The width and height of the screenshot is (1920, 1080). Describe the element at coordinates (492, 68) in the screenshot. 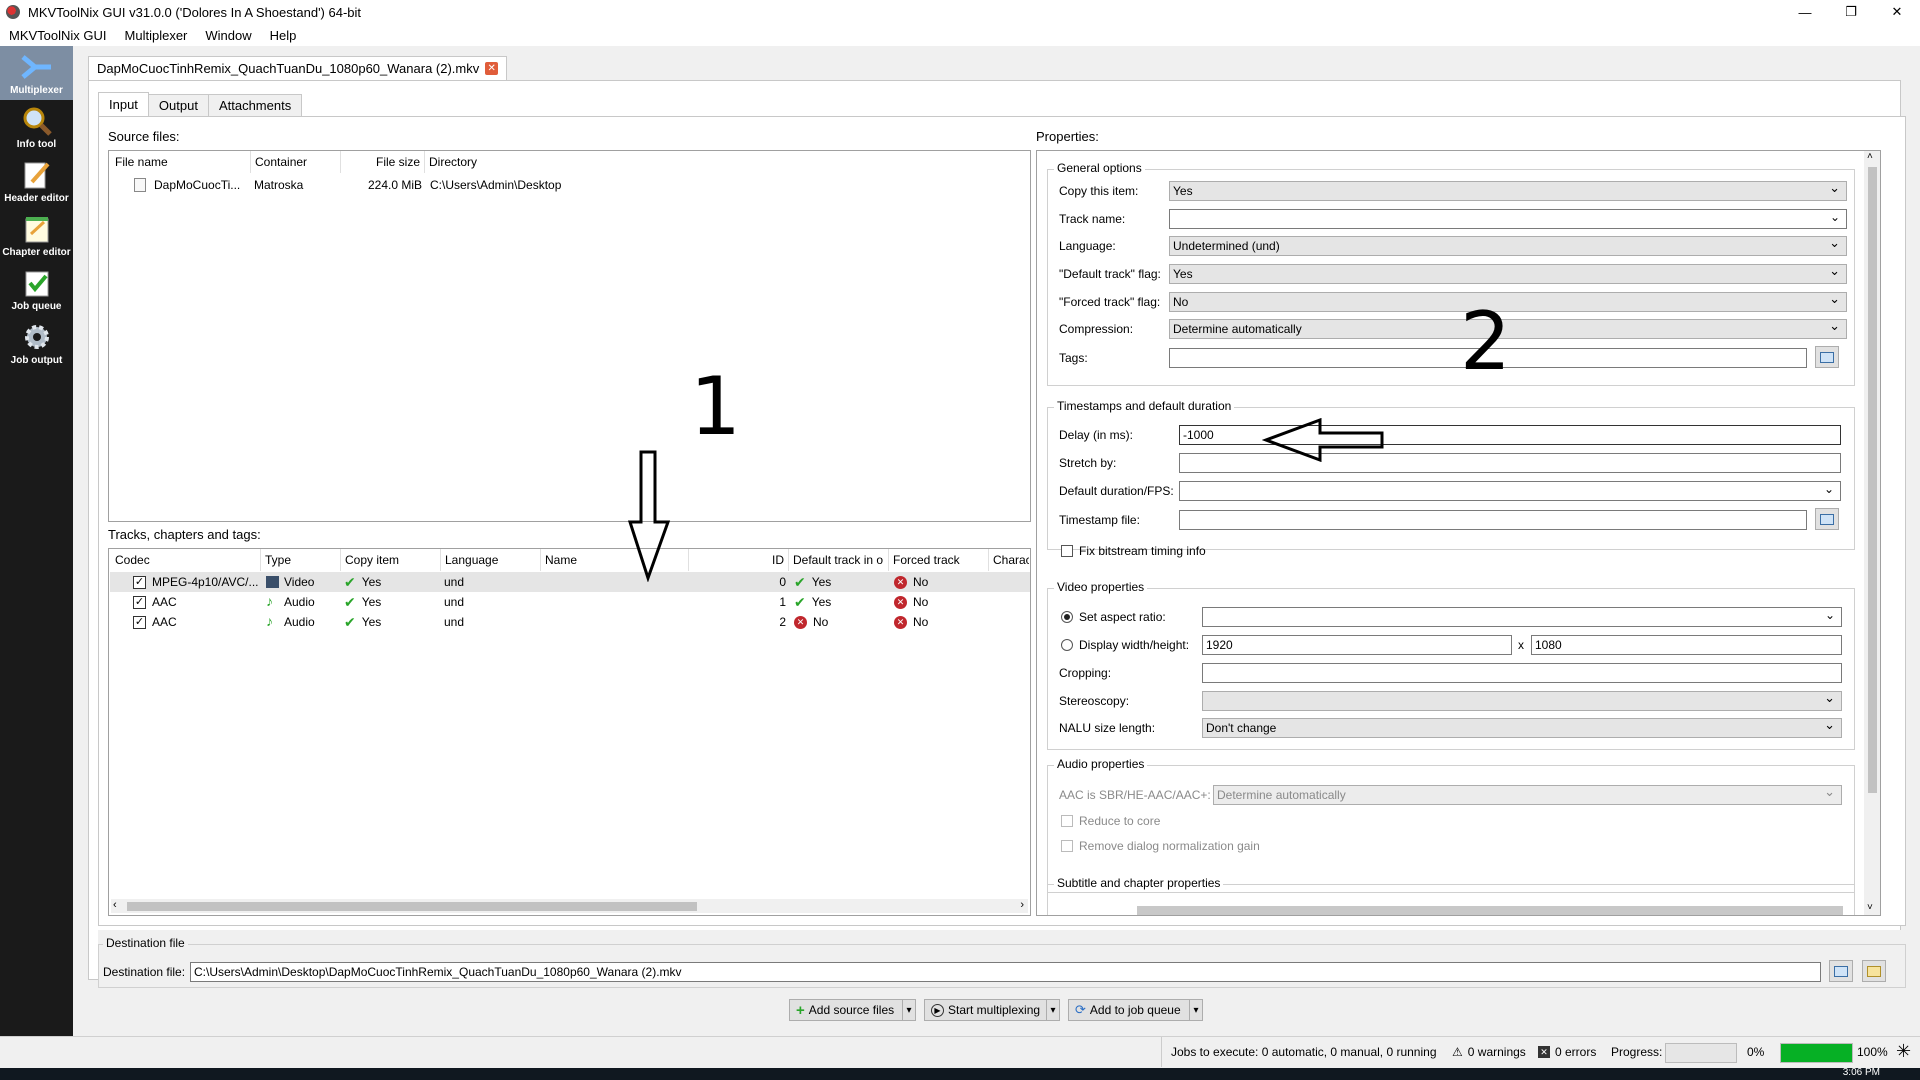

I see `close-tab-icon: ✕` at that location.